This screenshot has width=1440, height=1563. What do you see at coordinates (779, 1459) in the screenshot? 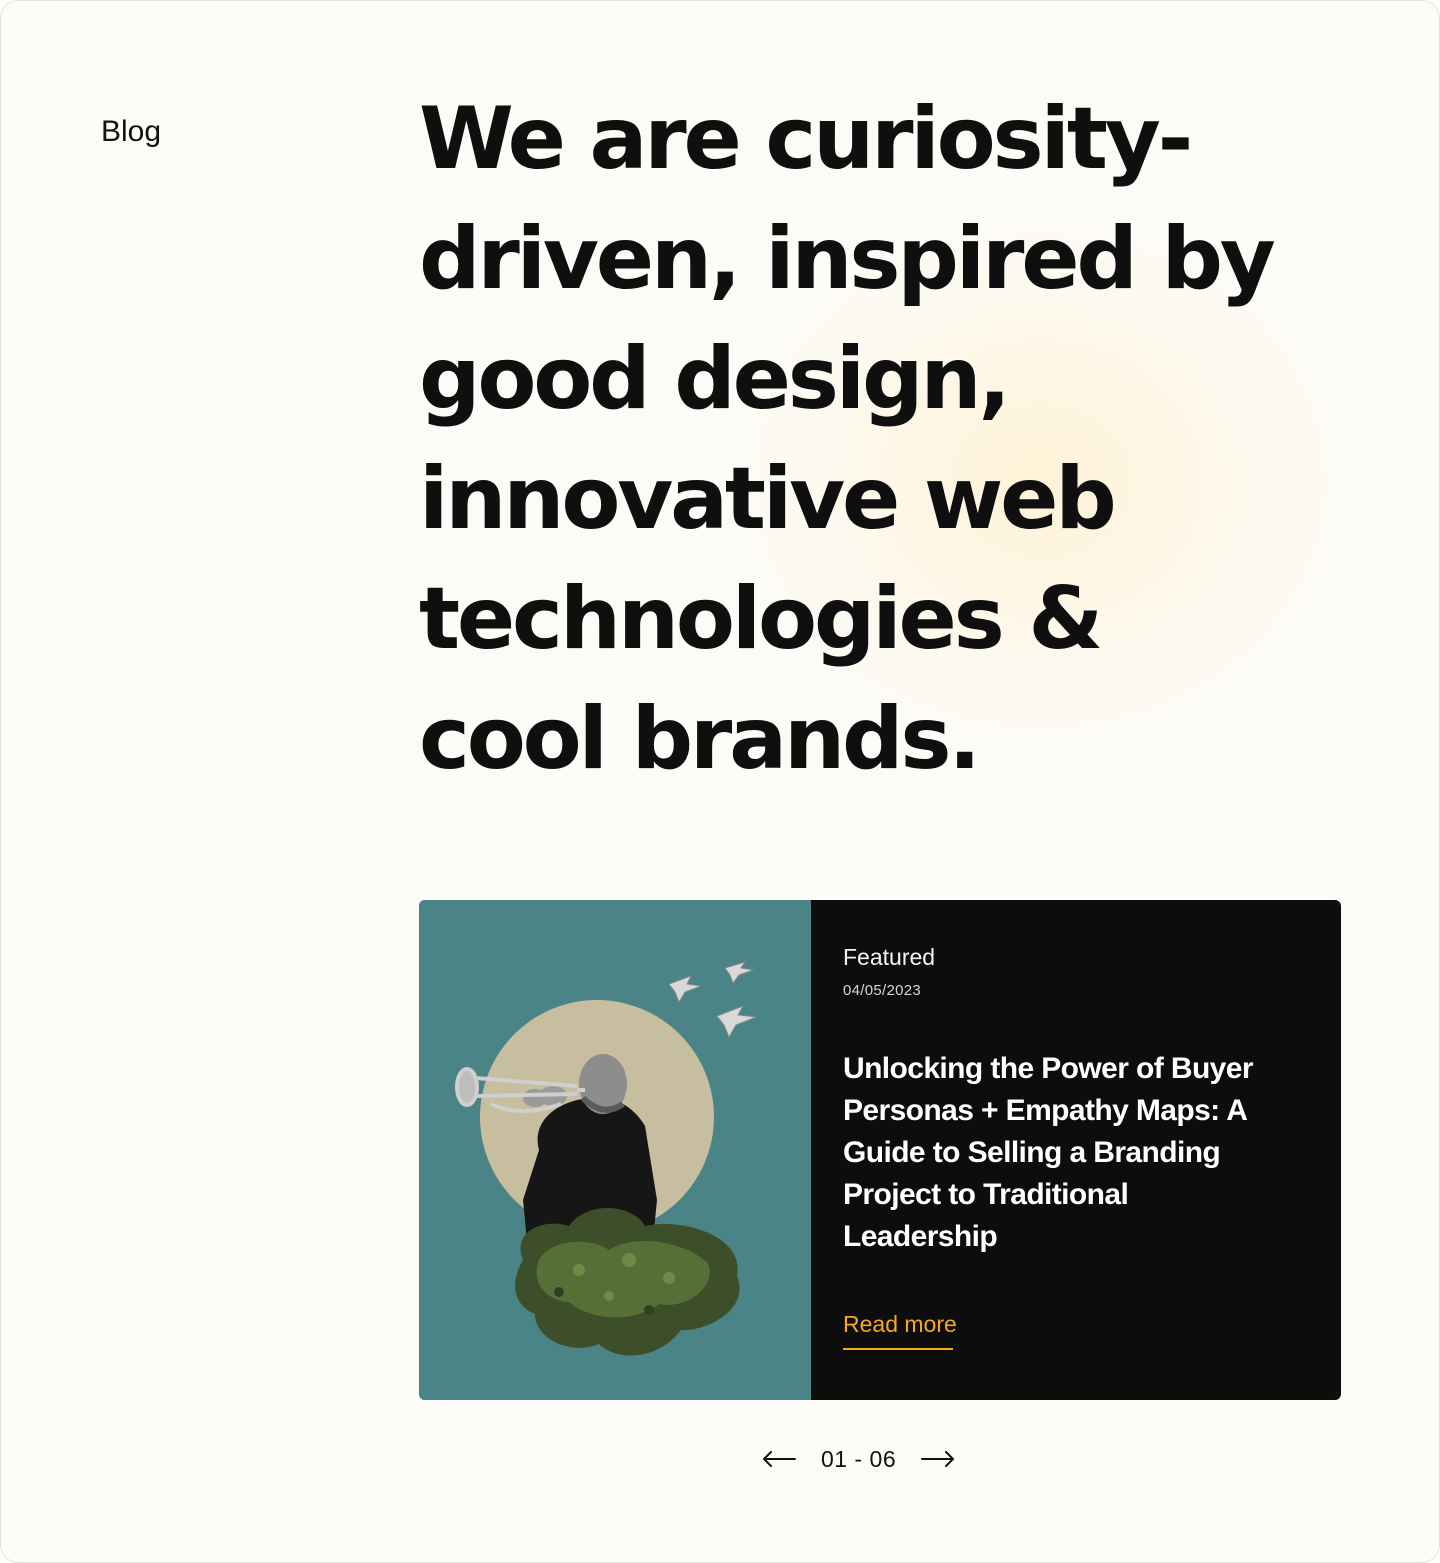
I see `arrow-left-icon` at bounding box center [779, 1459].